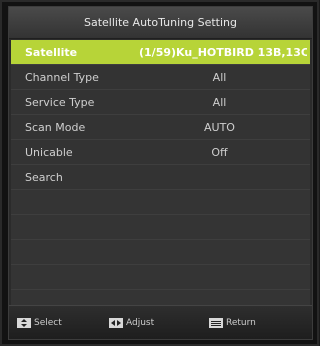  What do you see at coordinates (160, 152) in the screenshot?
I see `menu-item-unicable: Unicable Off` at bounding box center [160, 152].